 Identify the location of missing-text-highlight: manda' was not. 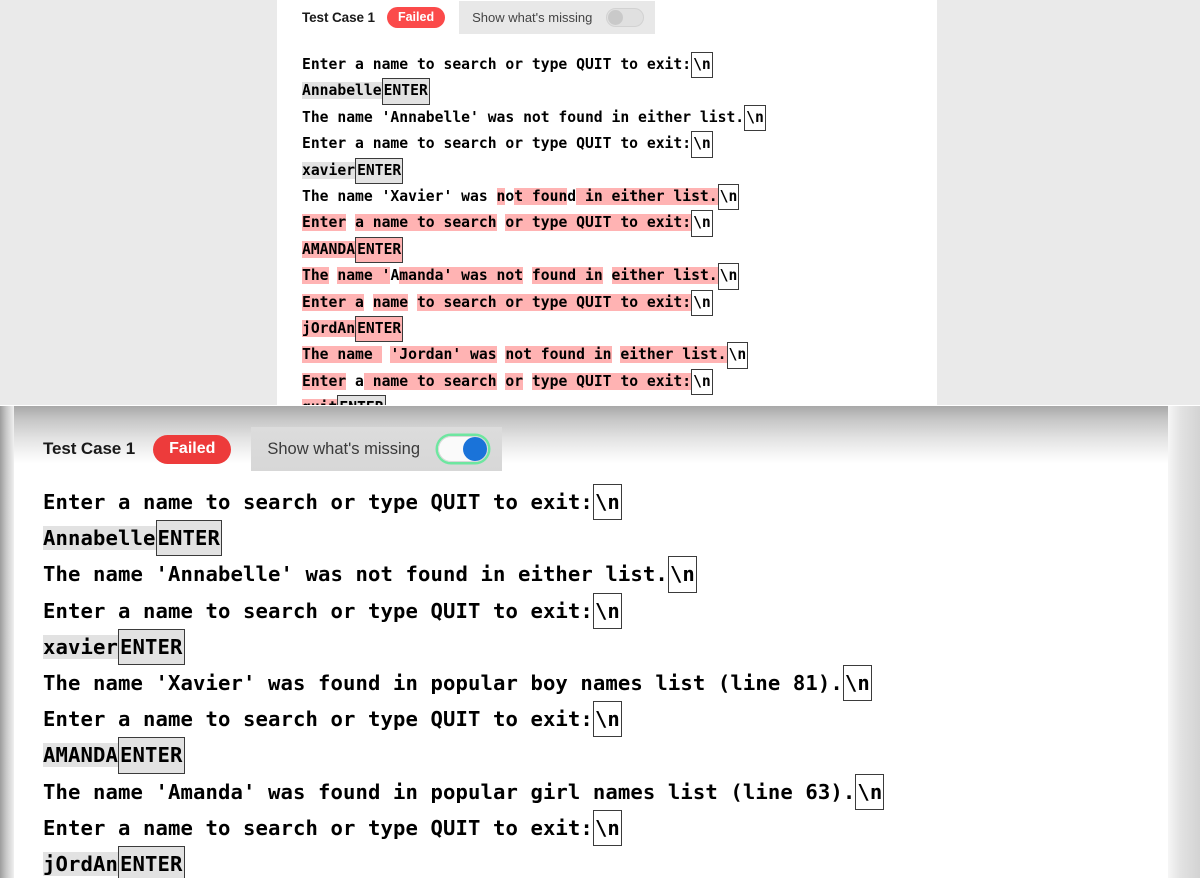
(461, 276).